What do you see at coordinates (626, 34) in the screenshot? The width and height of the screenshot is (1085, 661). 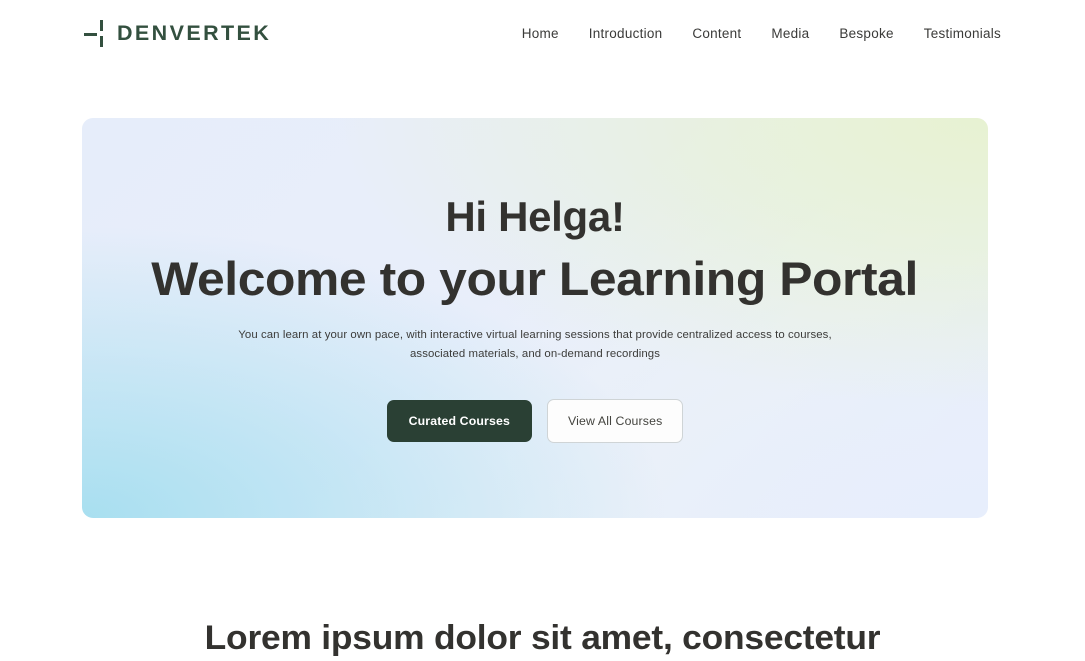 I see `nav-item-introduction: Introduction` at bounding box center [626, 34].